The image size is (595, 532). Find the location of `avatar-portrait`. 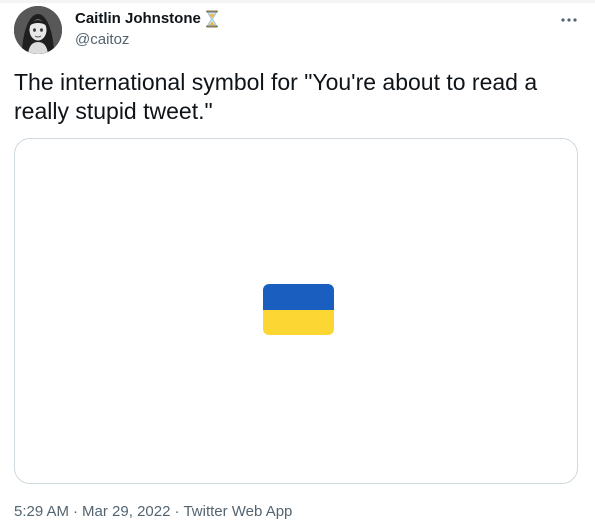

avatar-portrait is located at coordinates (38, 30).